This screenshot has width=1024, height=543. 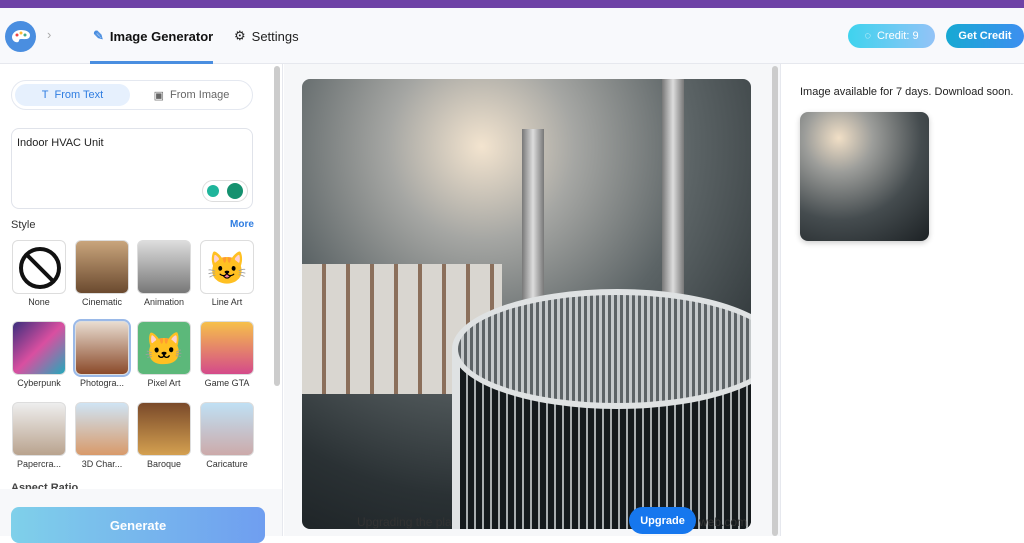 What do you see at coordinates (132, 95) in the screenshot?
I see `mode-toggle: T From Text ▣ From Image` at bounding box center [132, 95].